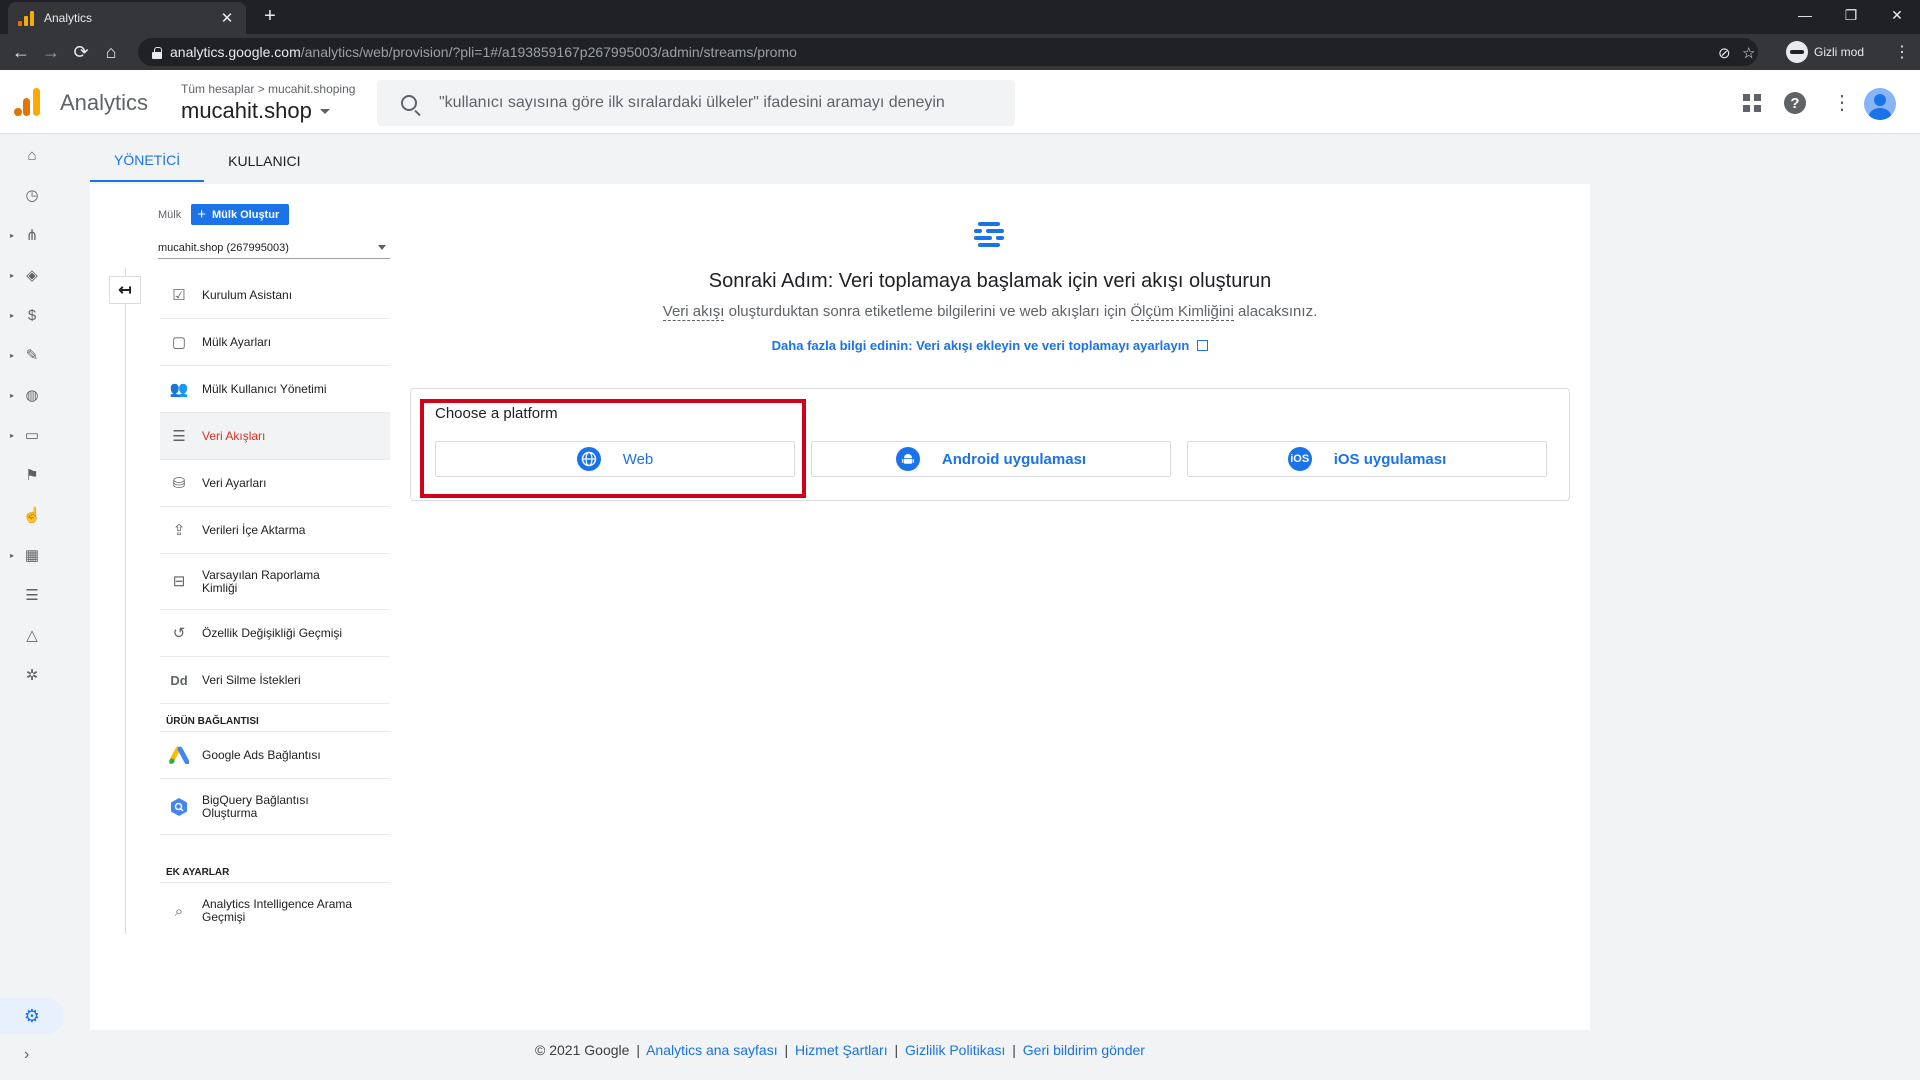 The image size is (1920, 1080). I want to click on browser-tab-title: Analytics, so click(68, 18).